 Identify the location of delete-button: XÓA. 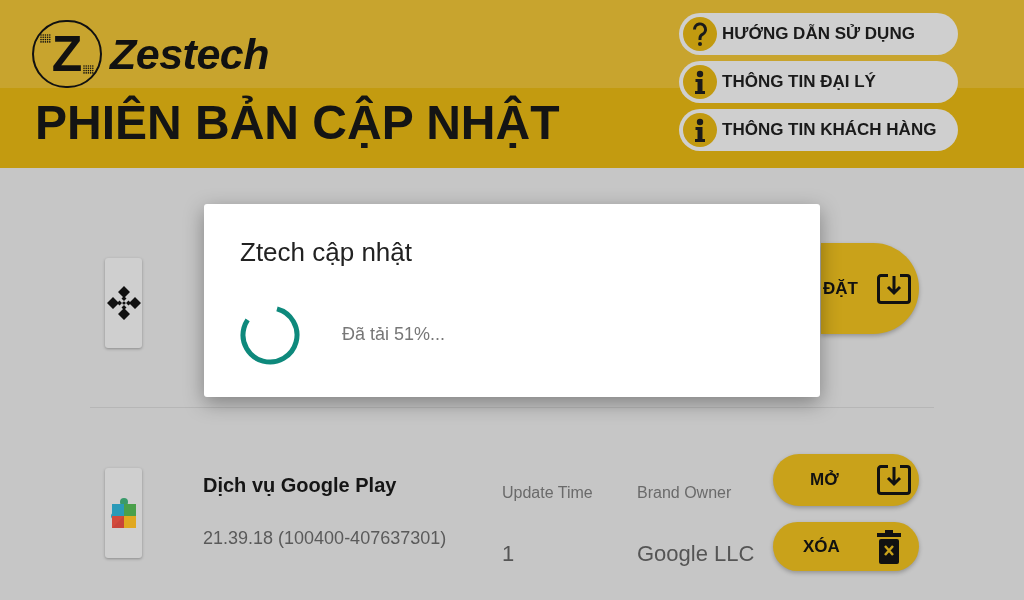
(846, 546).